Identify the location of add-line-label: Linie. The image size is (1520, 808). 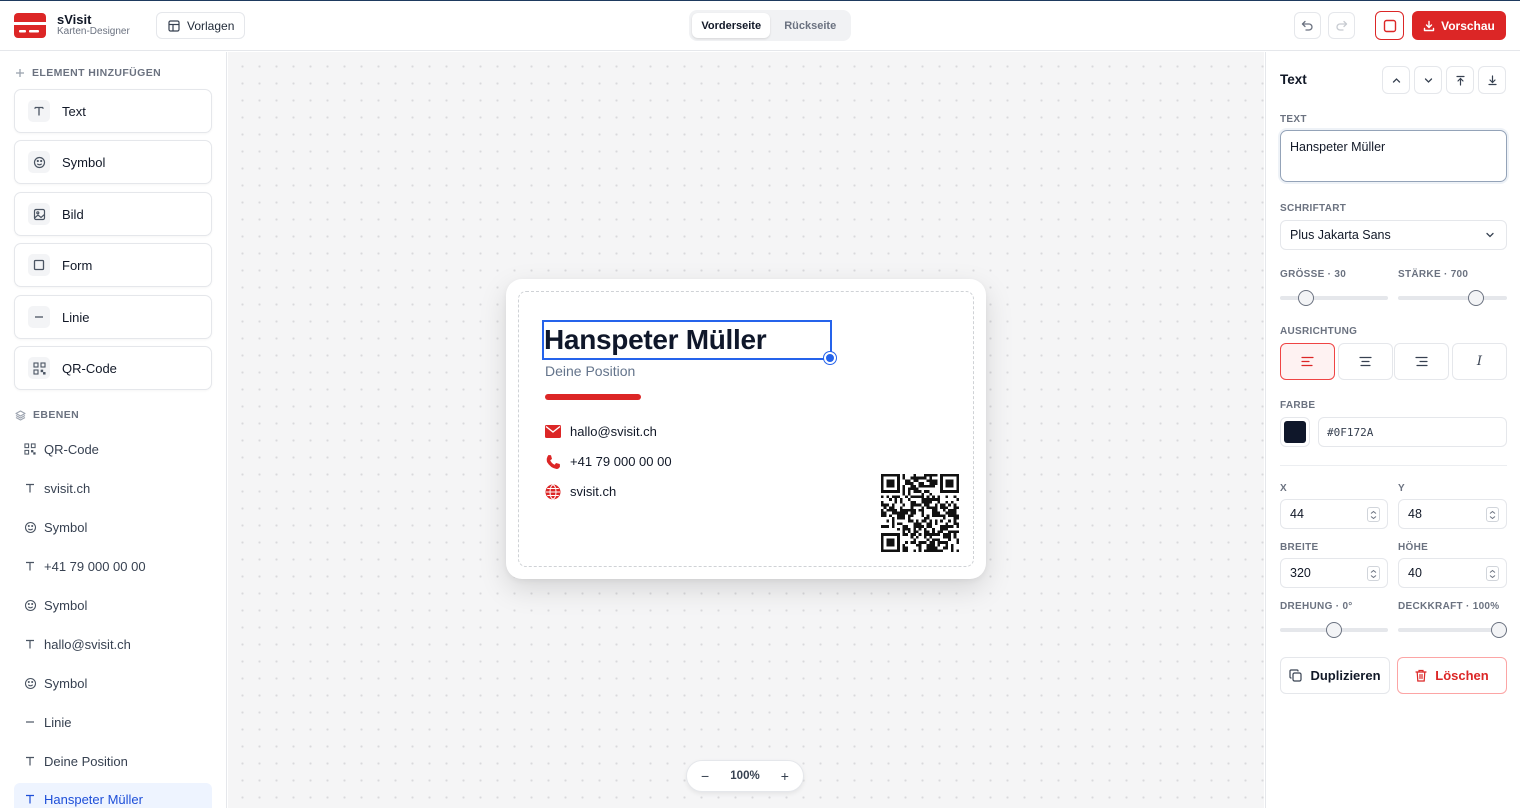
(76, 317).